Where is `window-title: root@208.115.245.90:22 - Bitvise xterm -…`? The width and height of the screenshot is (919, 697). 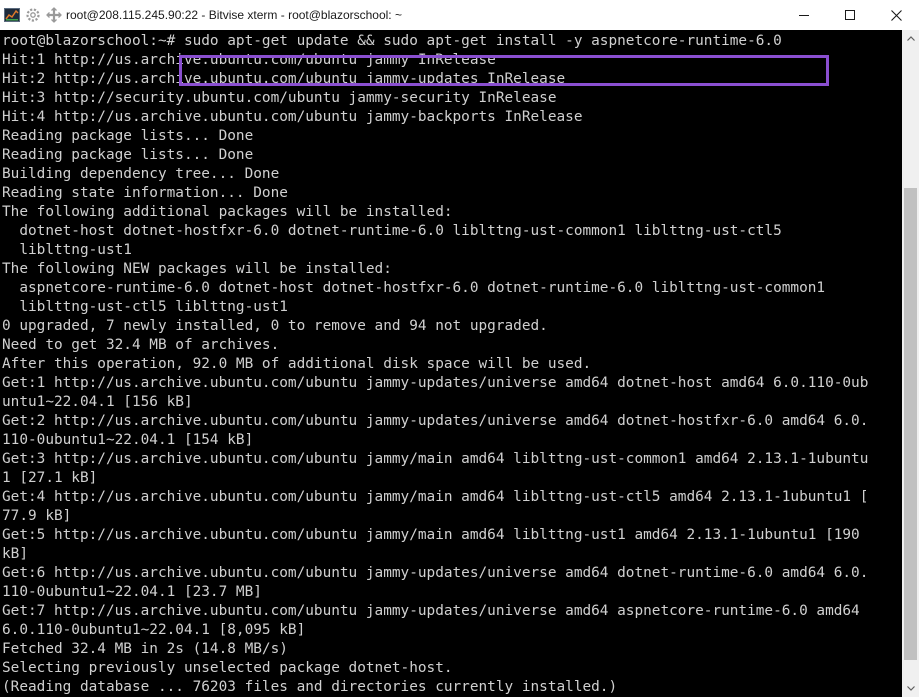 window-title: root@208.115.245.90:22 - Bitvise xterm -… is located at coordinates (234, 15).